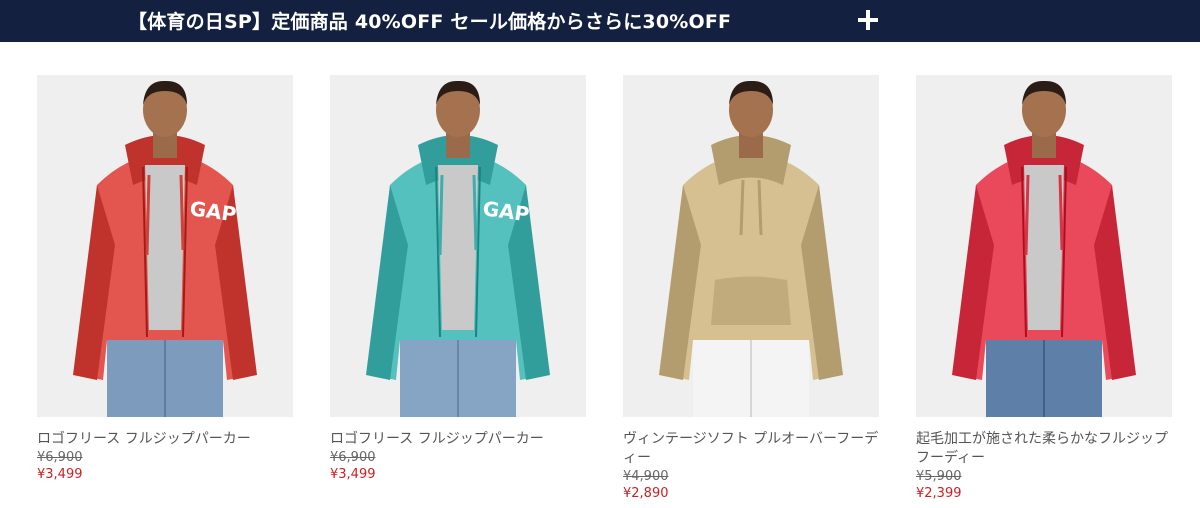  What do you see at coordinates (646, 493) in the screenshot?
I see `sale-price: ¥2,890` at bounding box center [646, 493].